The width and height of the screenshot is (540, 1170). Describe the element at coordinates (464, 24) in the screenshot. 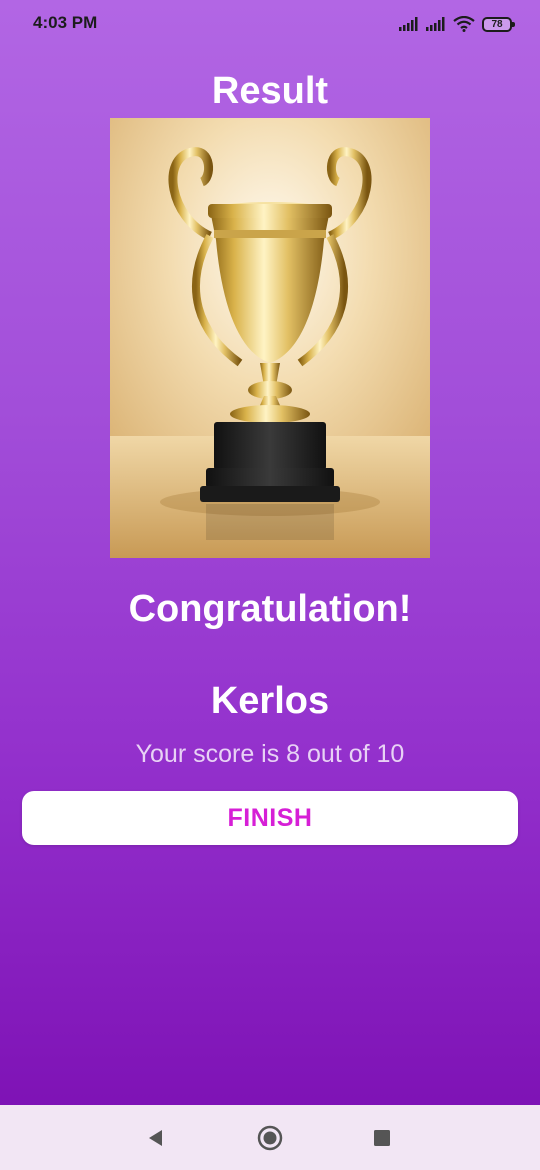

I see `wifi-icon` at that location.